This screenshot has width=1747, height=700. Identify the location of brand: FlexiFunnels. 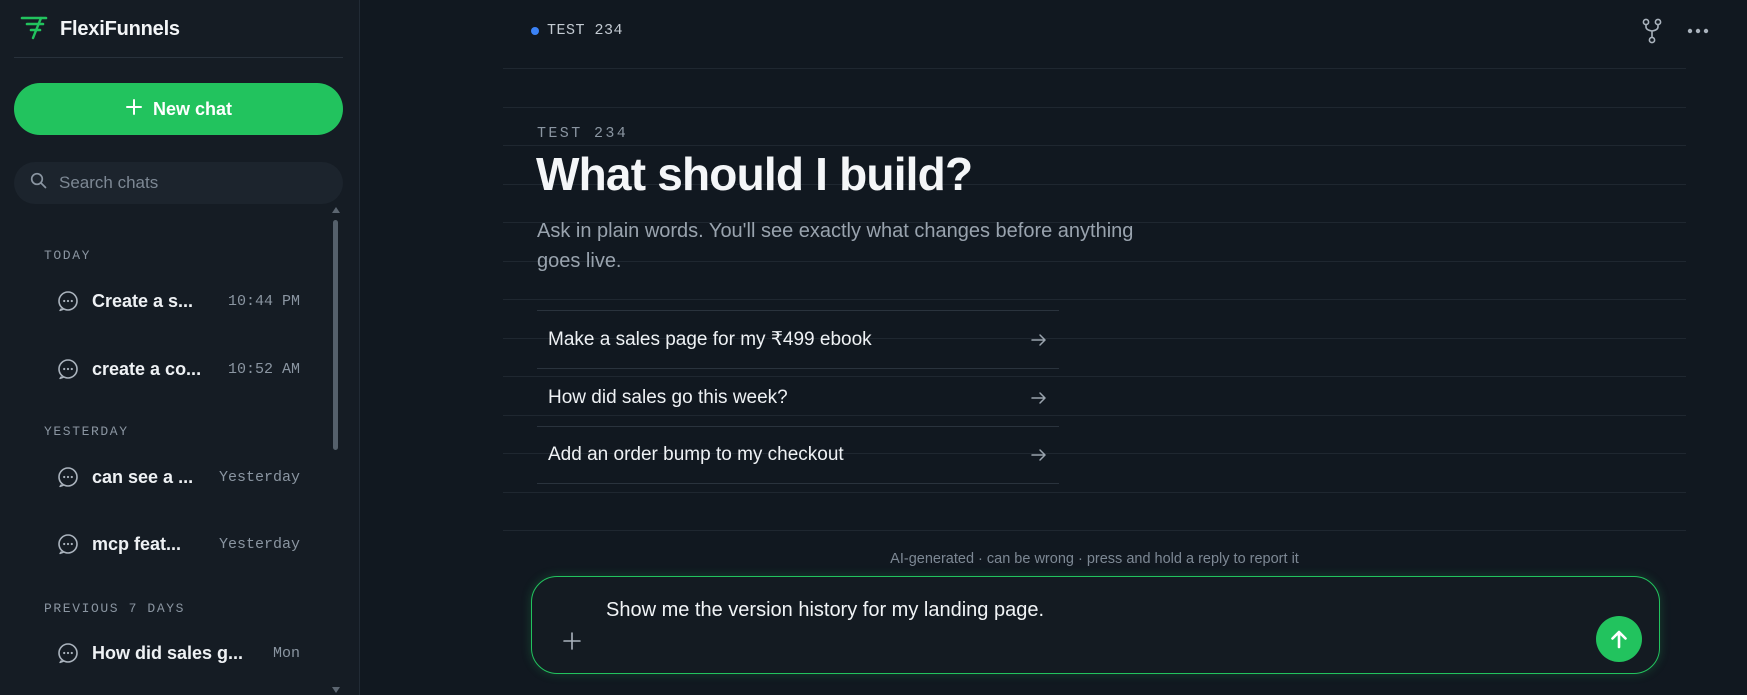
(100, 29).